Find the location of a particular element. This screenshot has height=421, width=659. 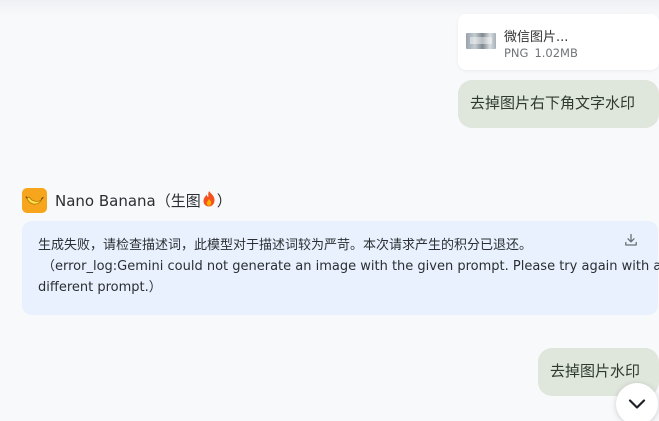

attachment-file-type: PNG is located at coordinates (516, 53).